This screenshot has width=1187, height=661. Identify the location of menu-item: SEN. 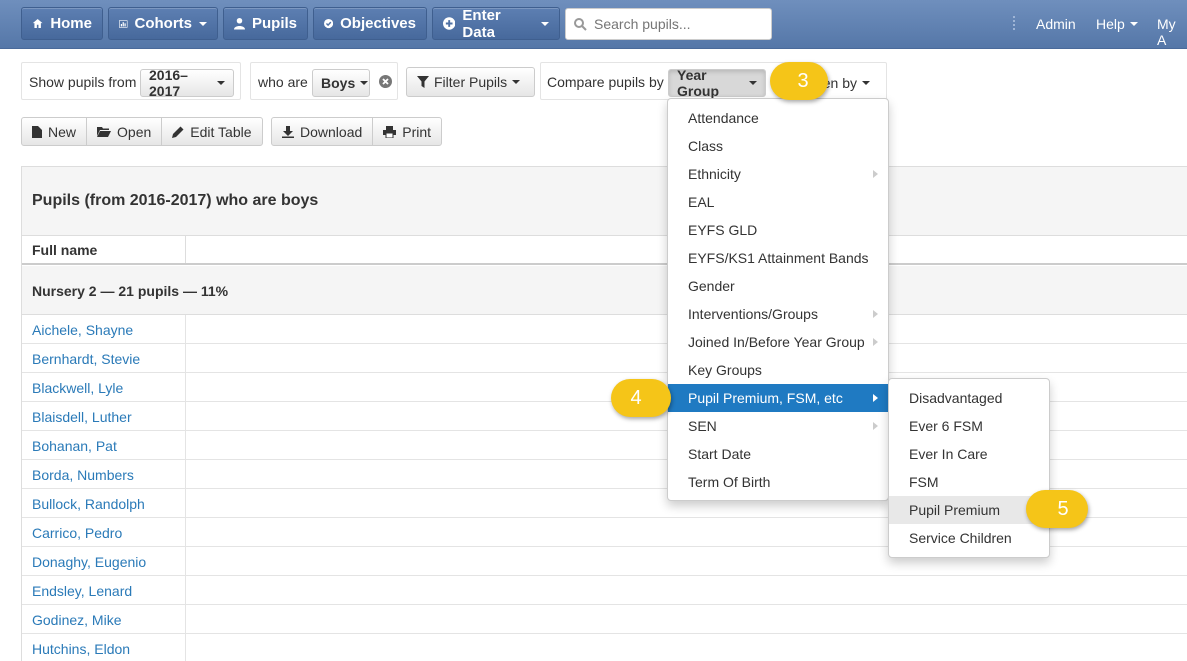
(778, 426).